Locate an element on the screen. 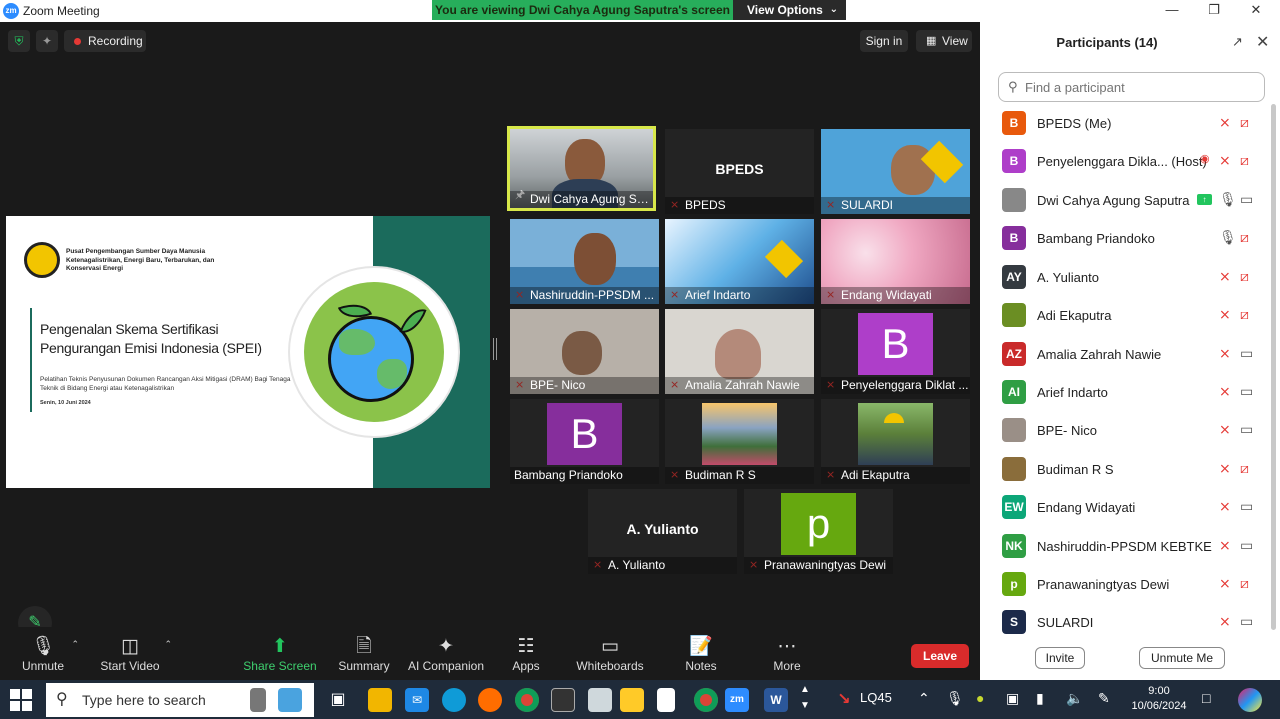  video-tile: ⨯ Budiman R S is located at coordinates (739, 441).